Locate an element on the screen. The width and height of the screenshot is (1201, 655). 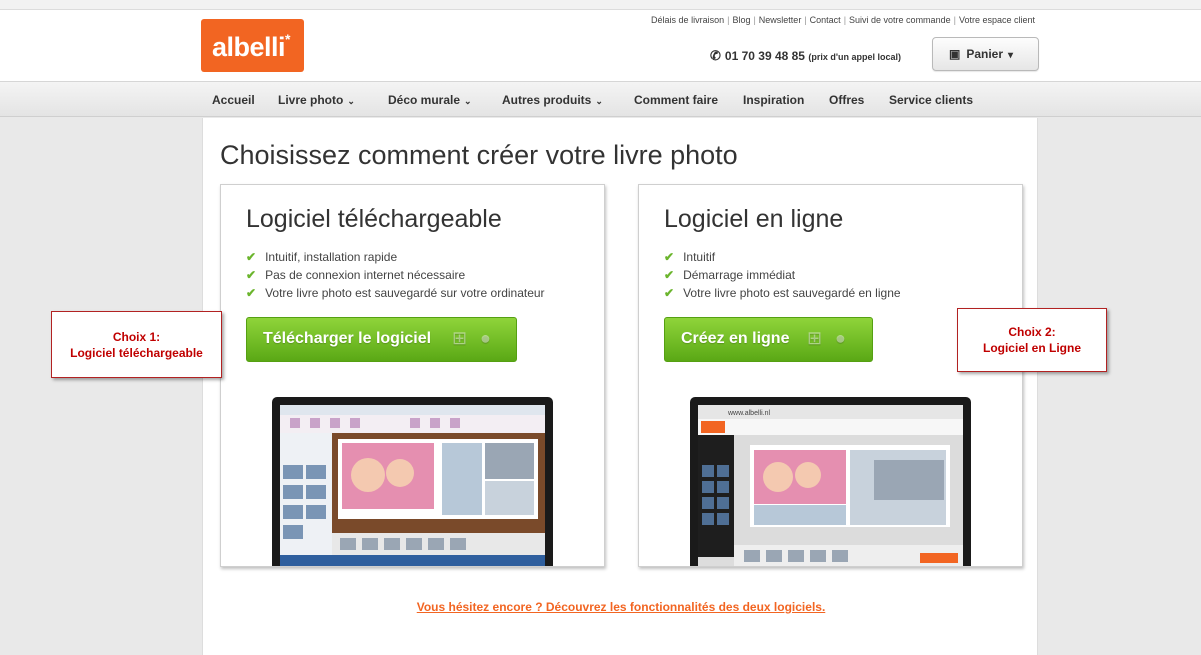
download-software-button: Télécharger le logiciel ⊞ ● is located at coordinates (381, 339).